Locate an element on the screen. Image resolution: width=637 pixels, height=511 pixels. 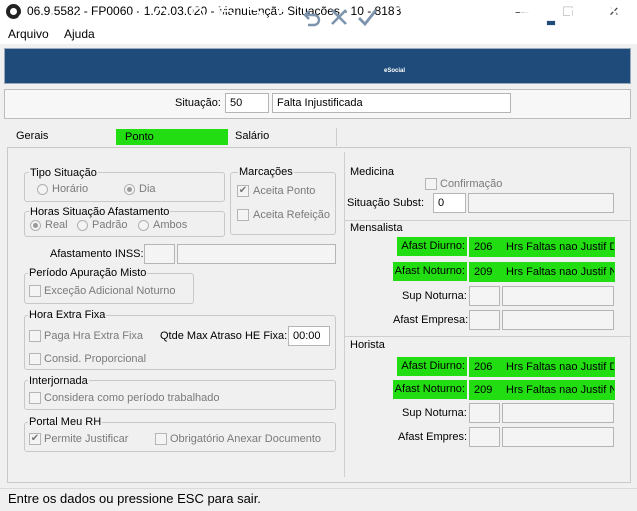
radio-horario is located at coordinates (42, 189).